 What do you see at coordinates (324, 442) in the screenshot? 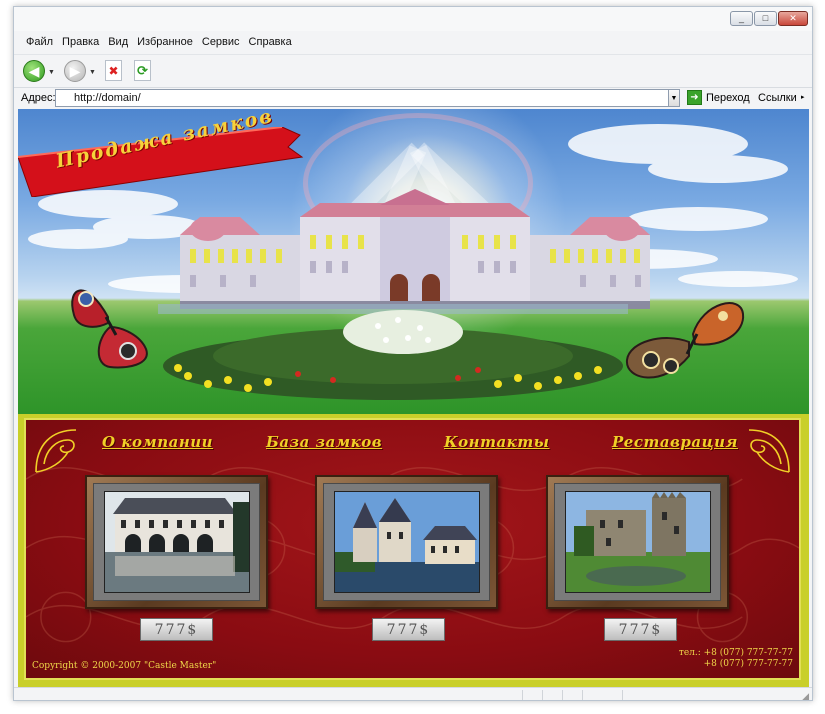
I see `nav-link-castle-base: База замков` at bounding box center [324, 442].